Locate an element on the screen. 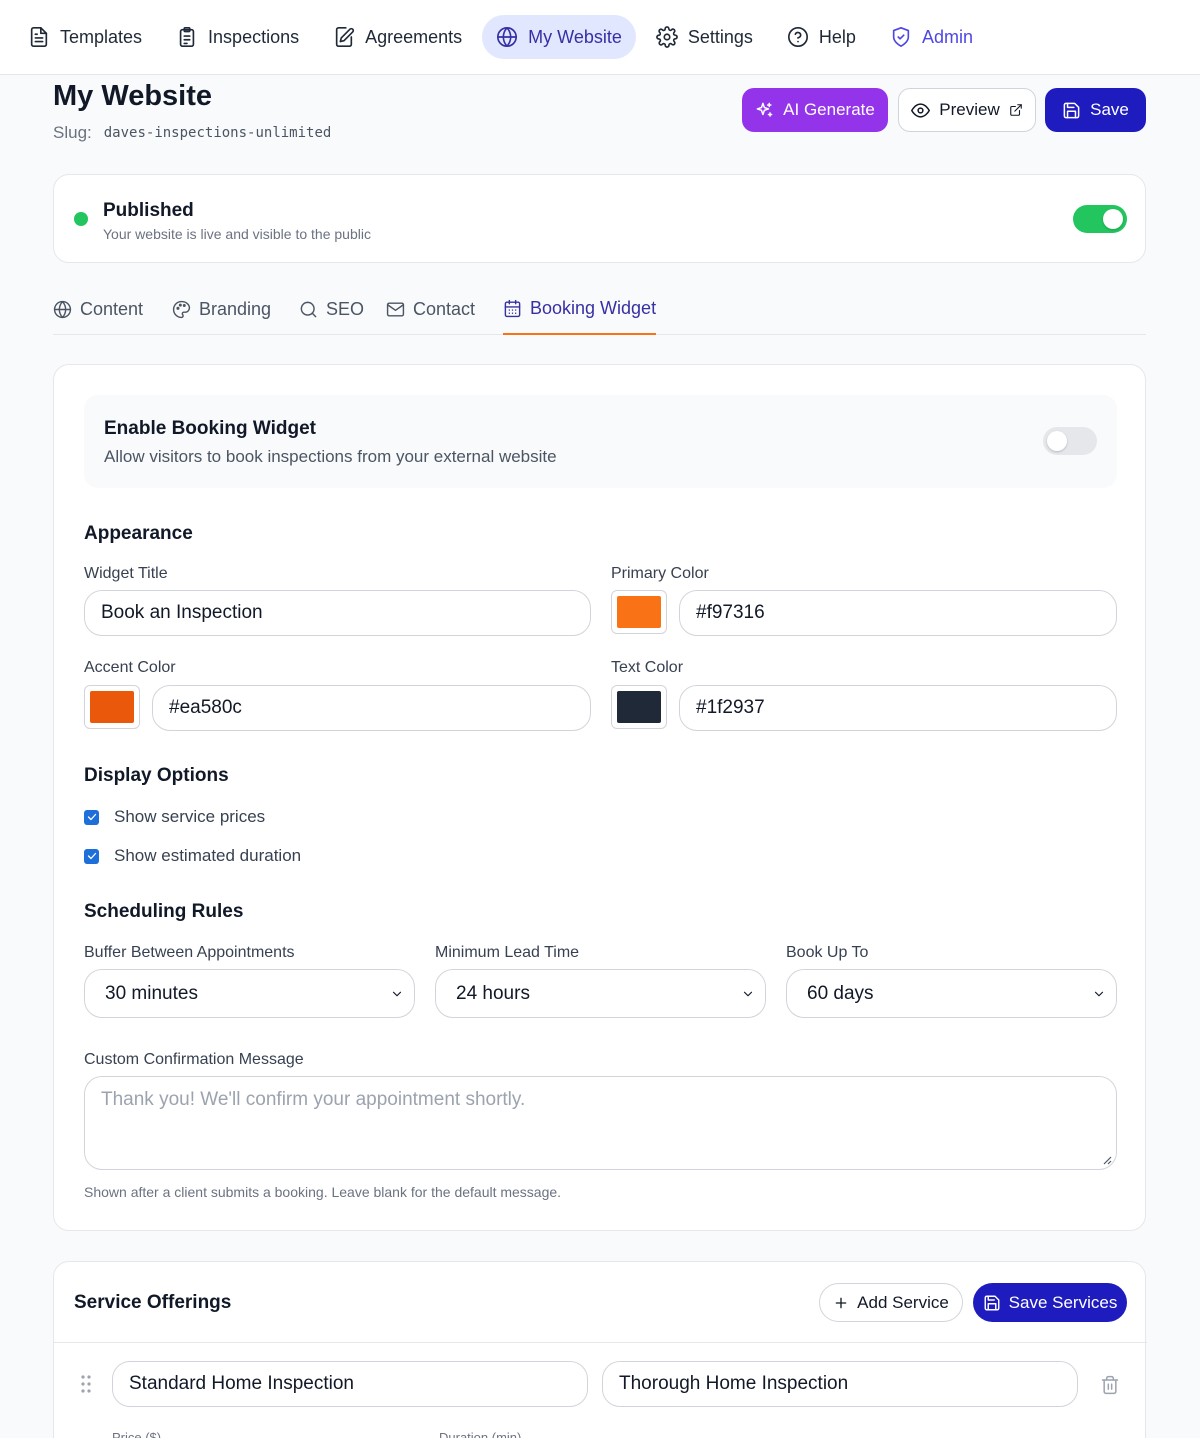 The width and height of the screenshot is (1200, 1438). tab-label: SEO is located at coordinates (345, 308).